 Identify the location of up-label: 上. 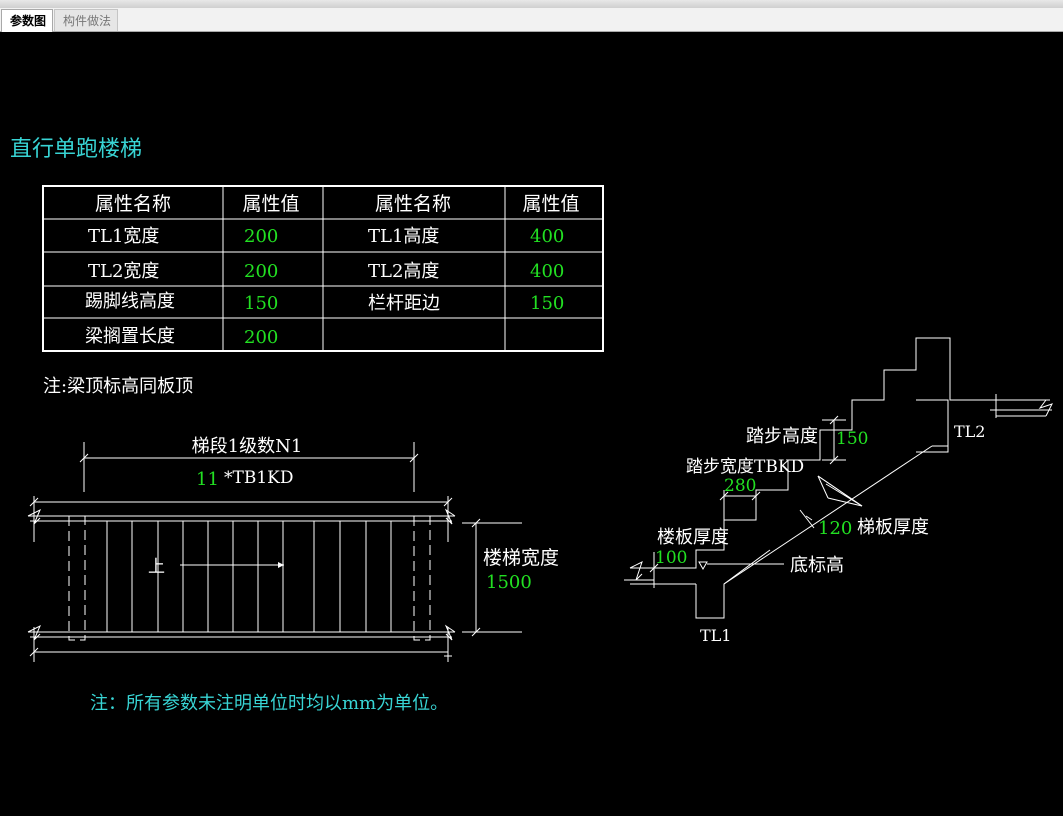
(156, 567).